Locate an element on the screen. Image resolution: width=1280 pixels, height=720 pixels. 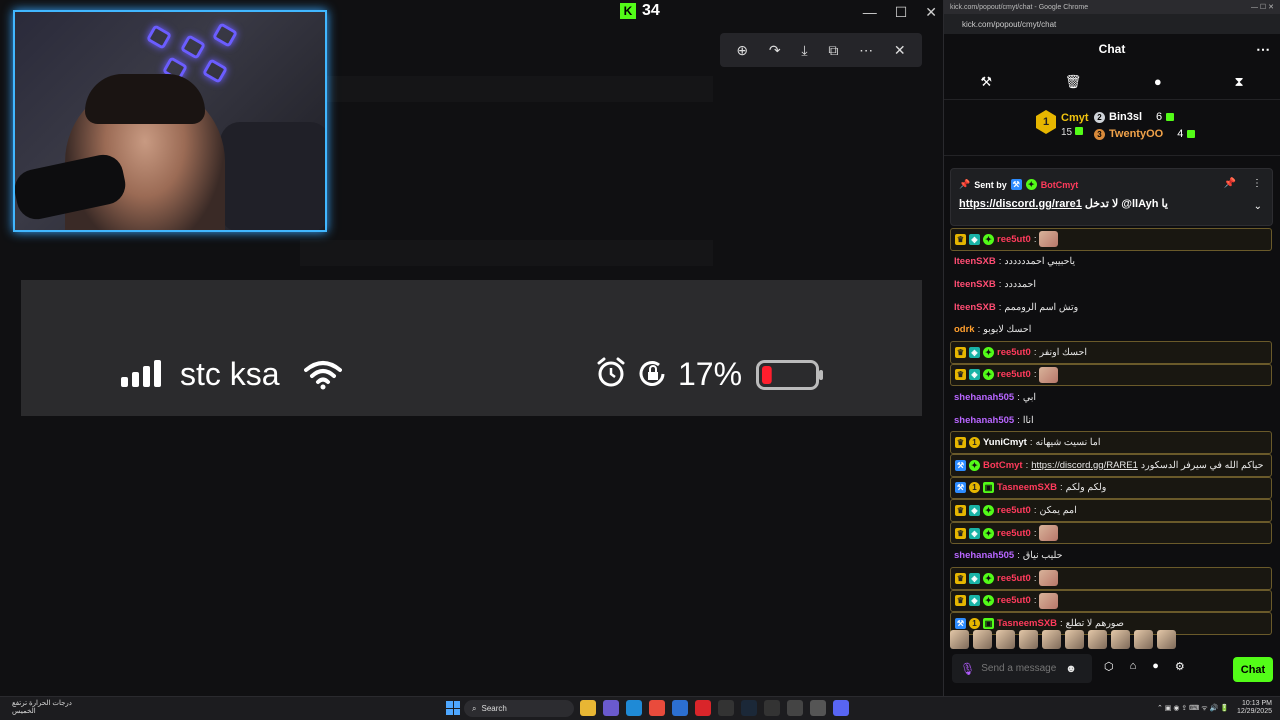
message-field is located at coordinates (1020, 668).